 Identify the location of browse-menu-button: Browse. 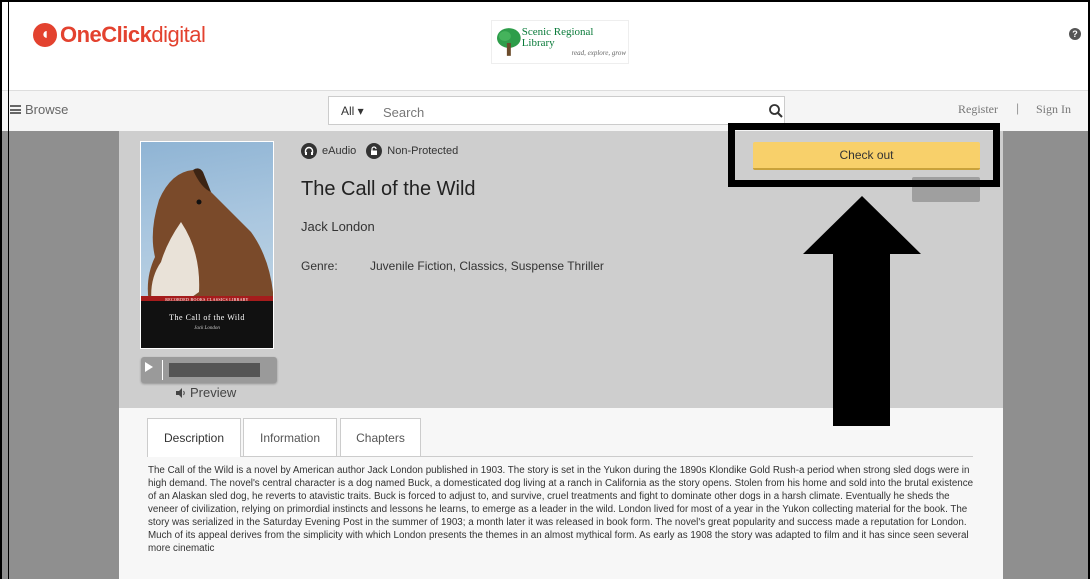
(39, 109).